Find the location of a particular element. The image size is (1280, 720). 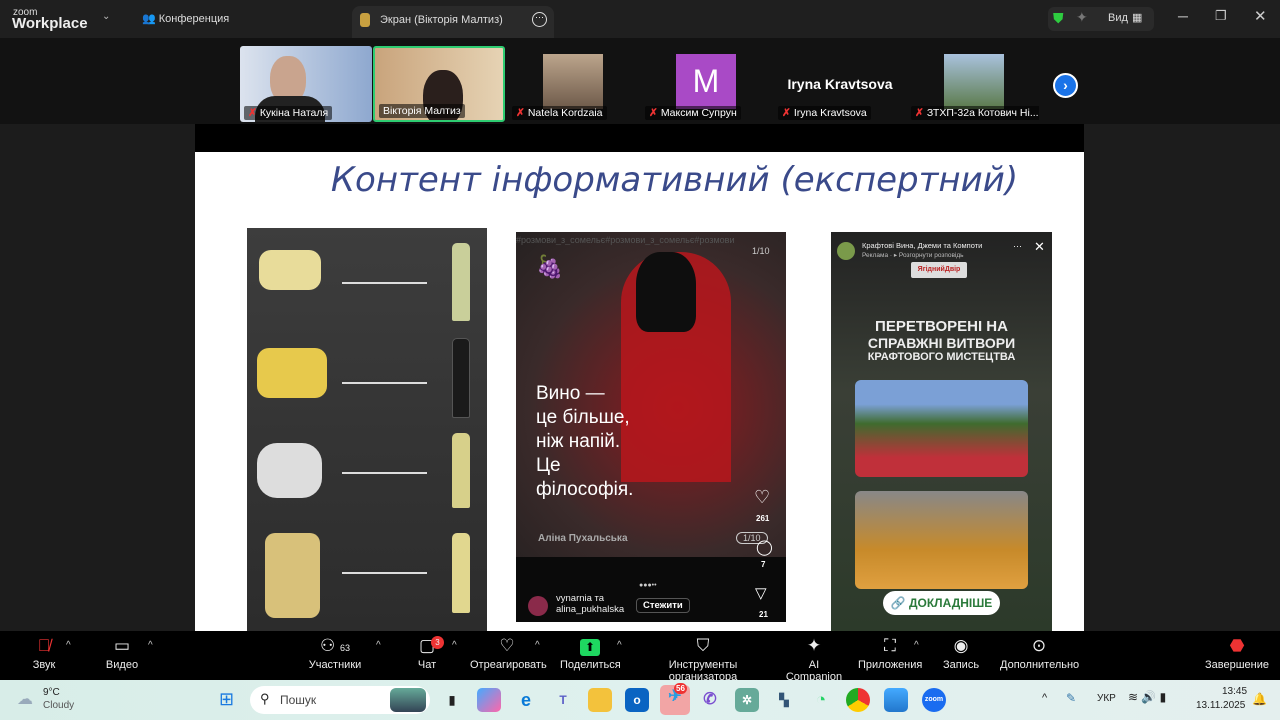

chat-caret: ^ is located at coordinates (454, 645).